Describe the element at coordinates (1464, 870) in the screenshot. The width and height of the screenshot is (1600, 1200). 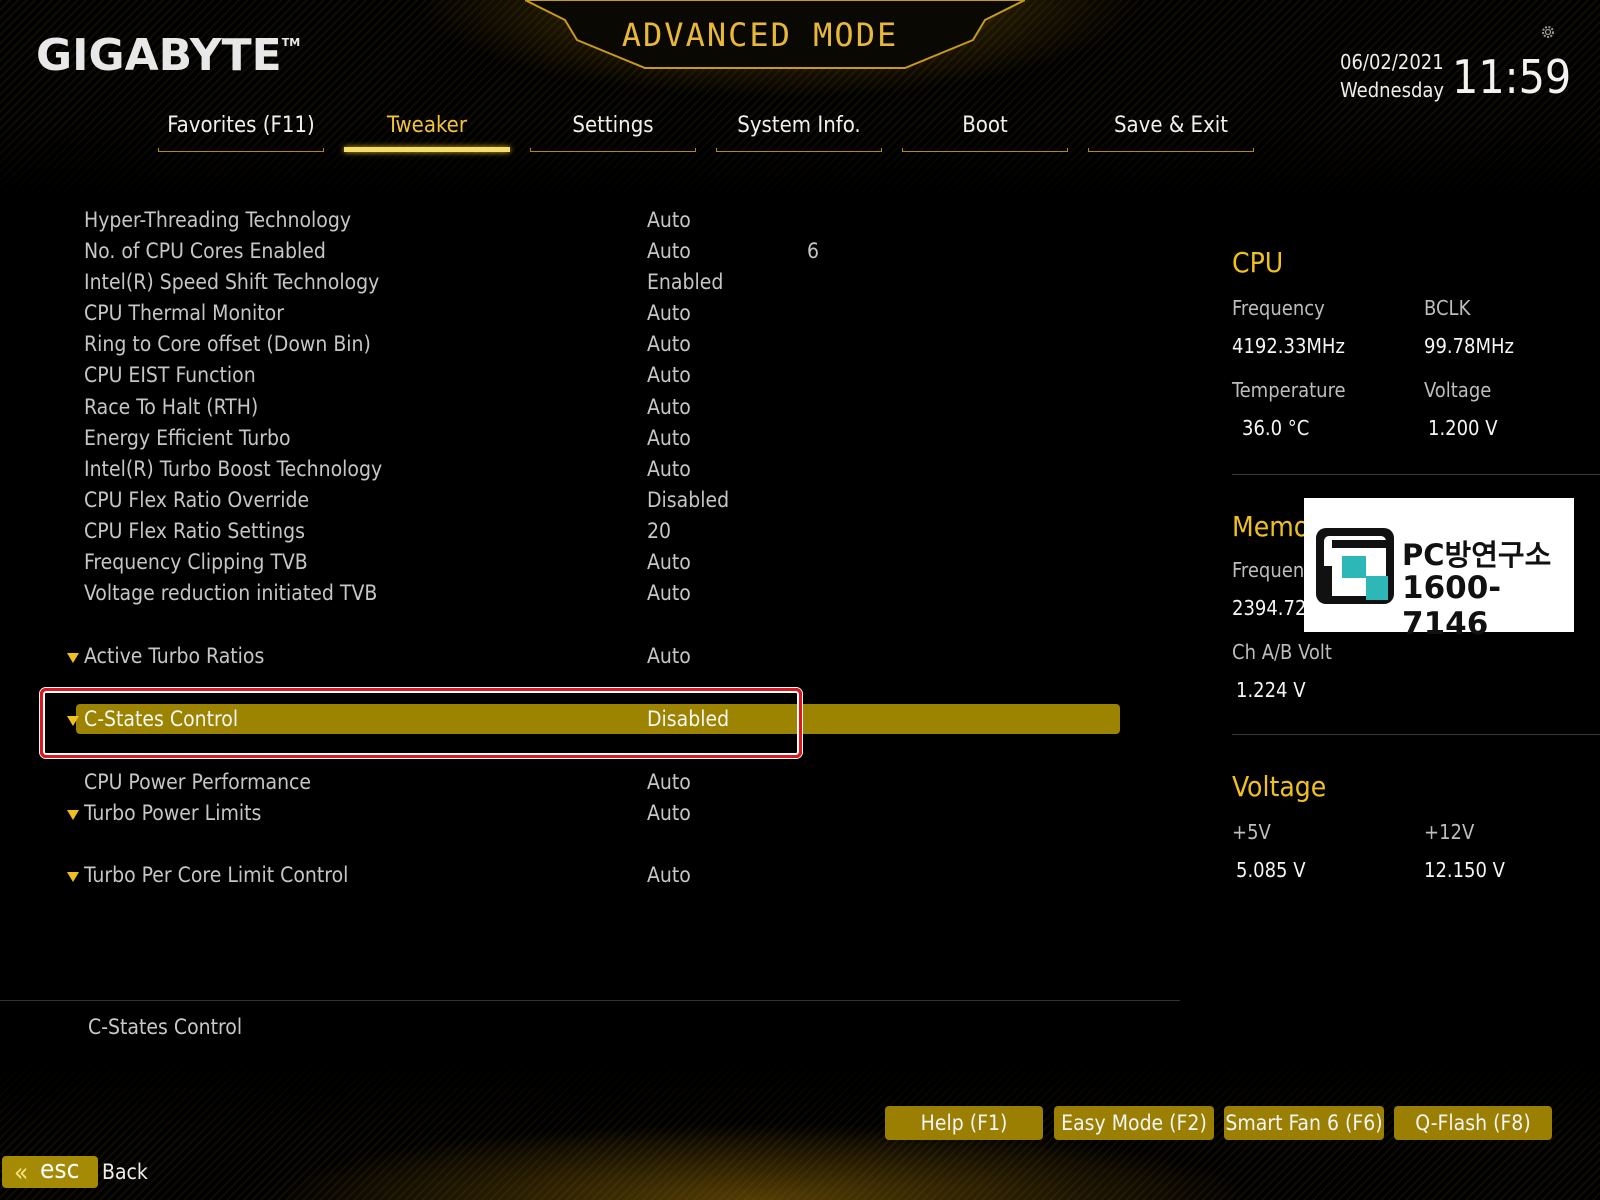
I see `plus12v-value: 12.150 V` at that location.